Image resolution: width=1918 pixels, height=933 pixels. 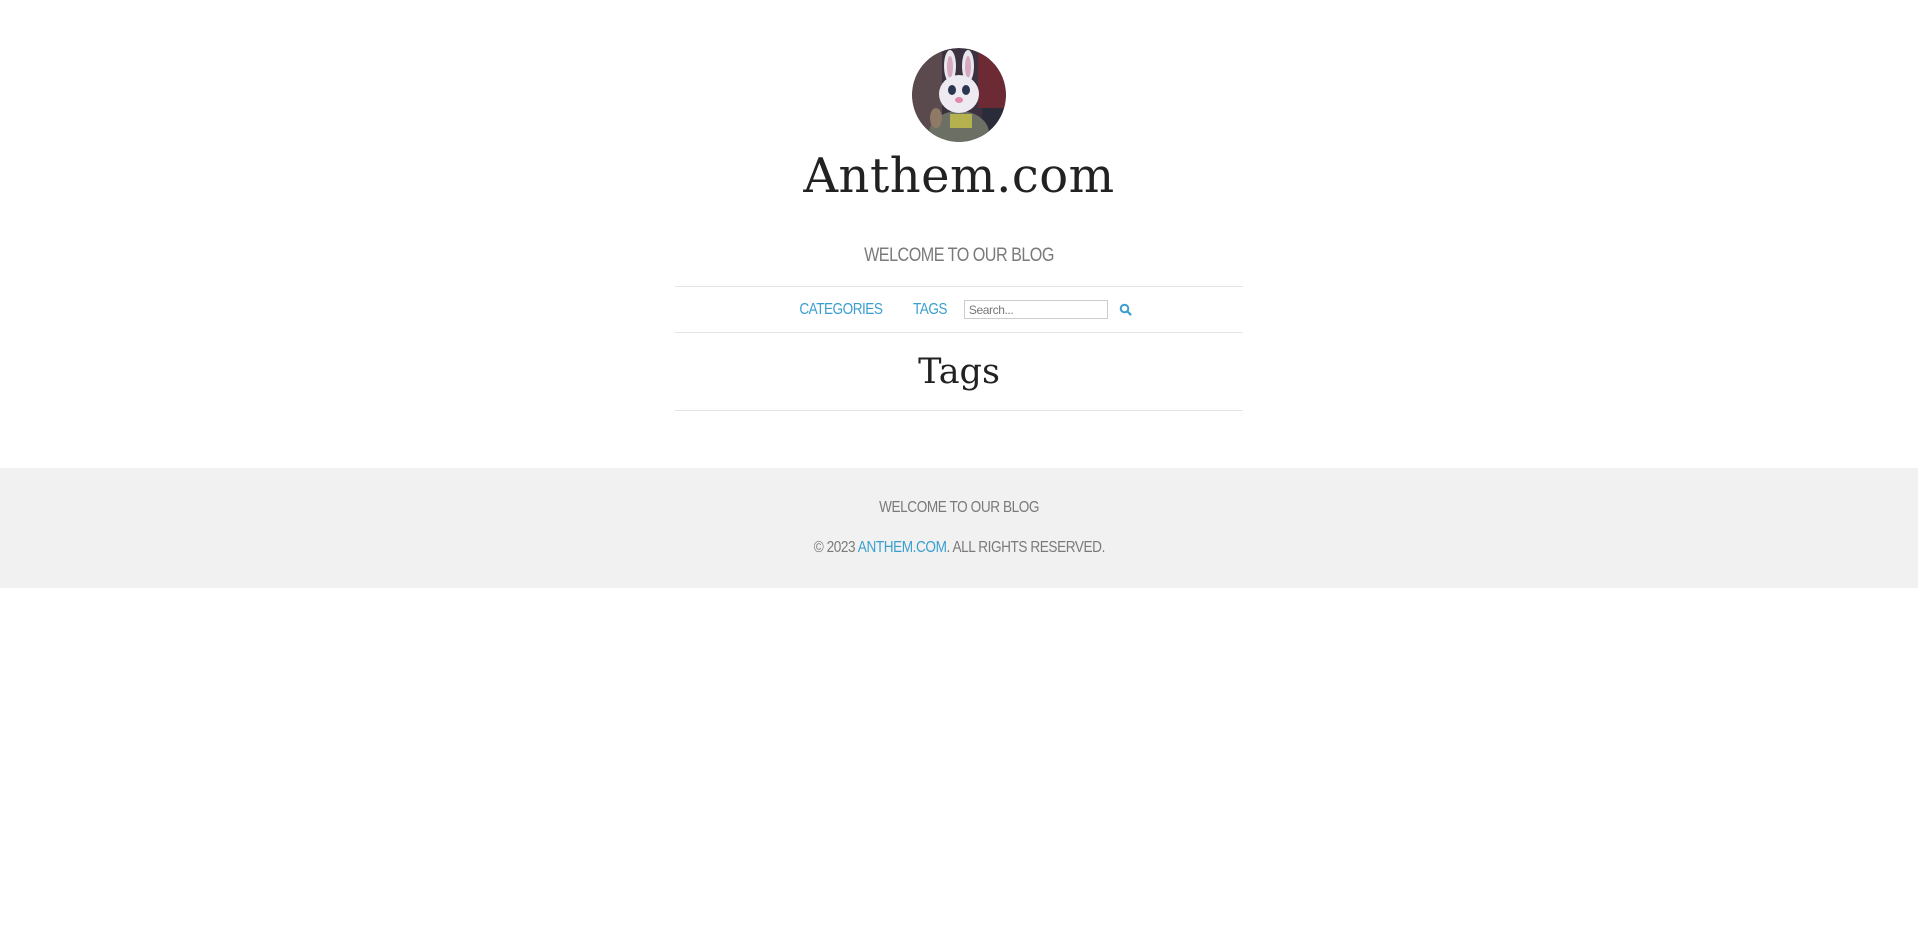 I want to click on page-title: Tags, so click(x=959, y=372).